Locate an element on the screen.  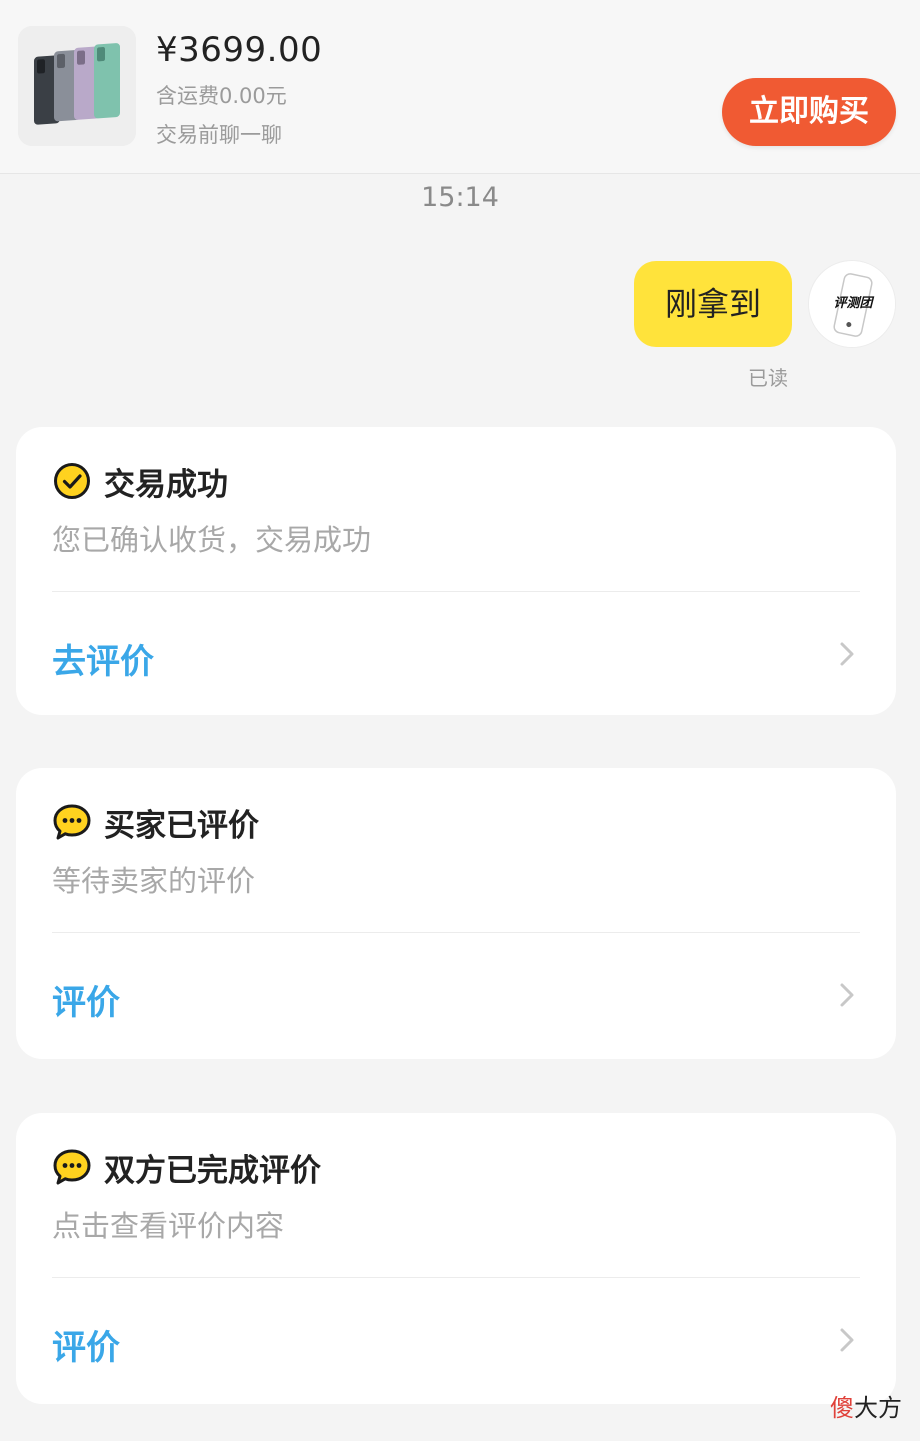
card-subtitle: 您已确认收货，交易成功 is located at coordinates (212, 540).